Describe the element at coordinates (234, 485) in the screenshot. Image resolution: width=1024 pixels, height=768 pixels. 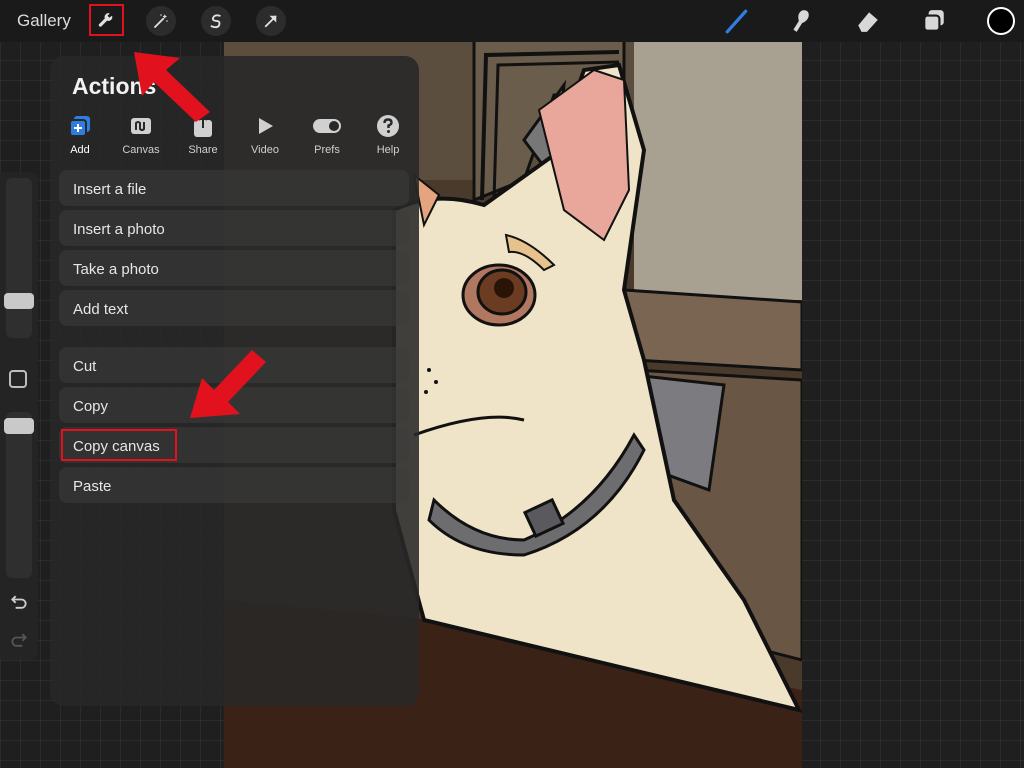
I see `menu-item-paste: Paste` at that location.